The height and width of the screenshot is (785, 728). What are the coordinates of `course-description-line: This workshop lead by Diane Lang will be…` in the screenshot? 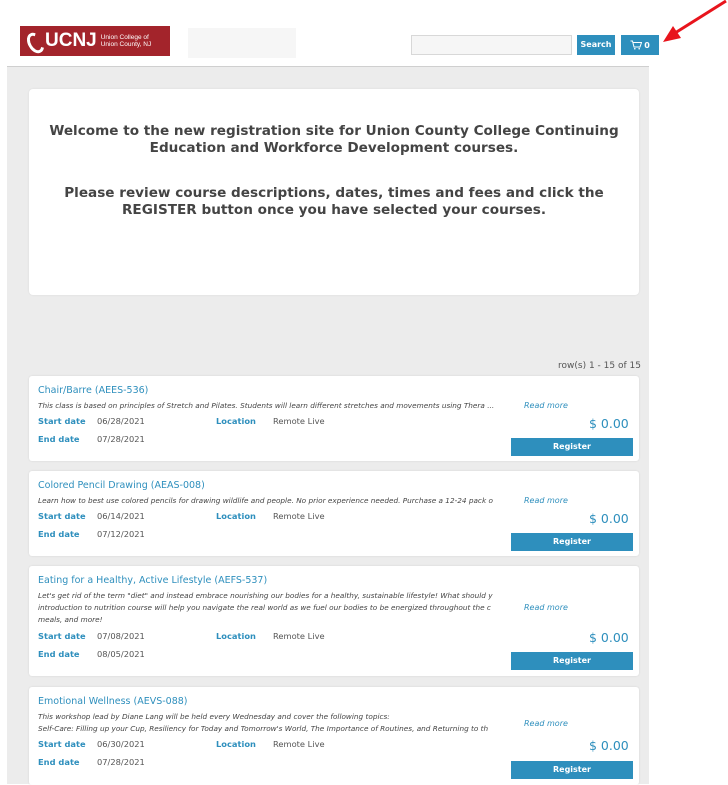 It's located at (214, 716).